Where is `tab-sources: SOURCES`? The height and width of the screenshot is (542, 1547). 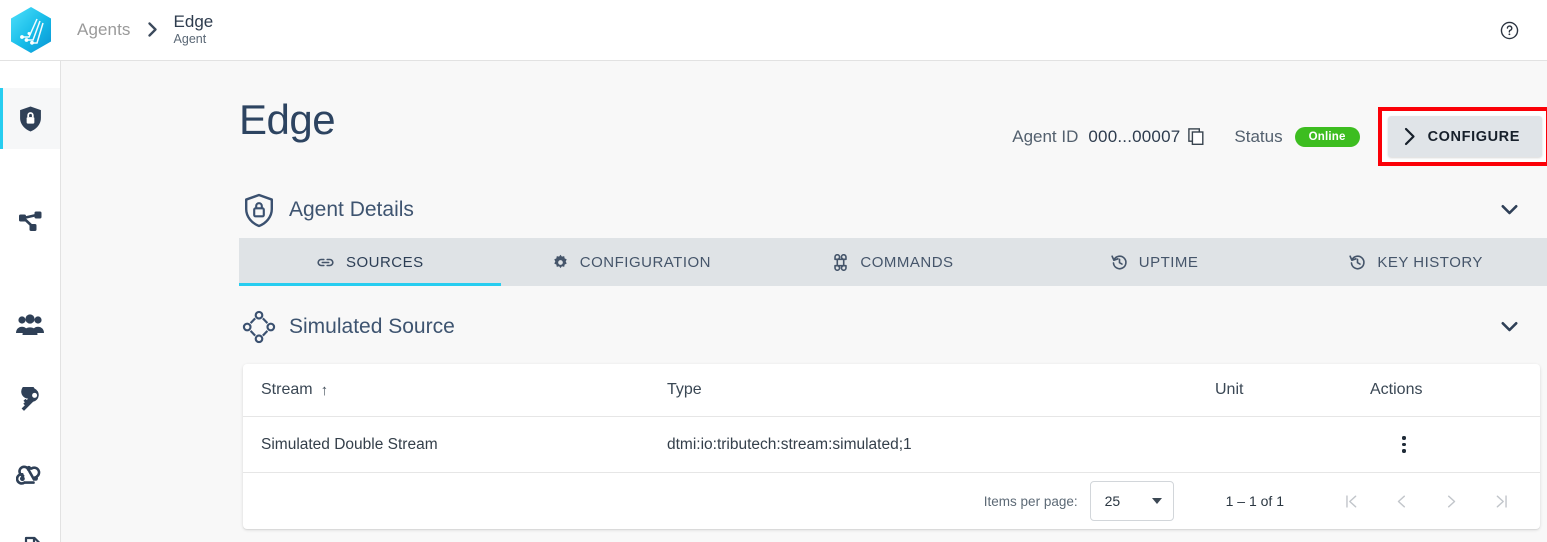
tab-sources: SOURCES is located at coordinates (370, 262).